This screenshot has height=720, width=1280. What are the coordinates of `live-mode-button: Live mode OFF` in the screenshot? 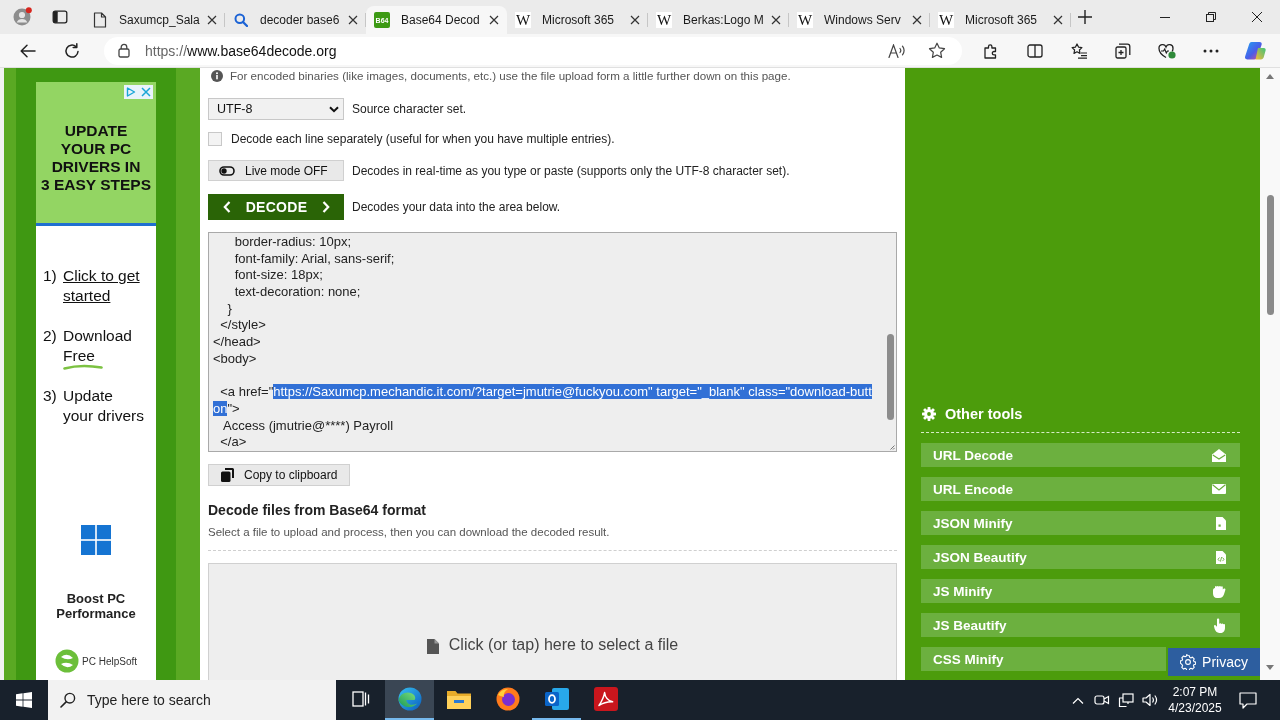 It's located at (276, 170).